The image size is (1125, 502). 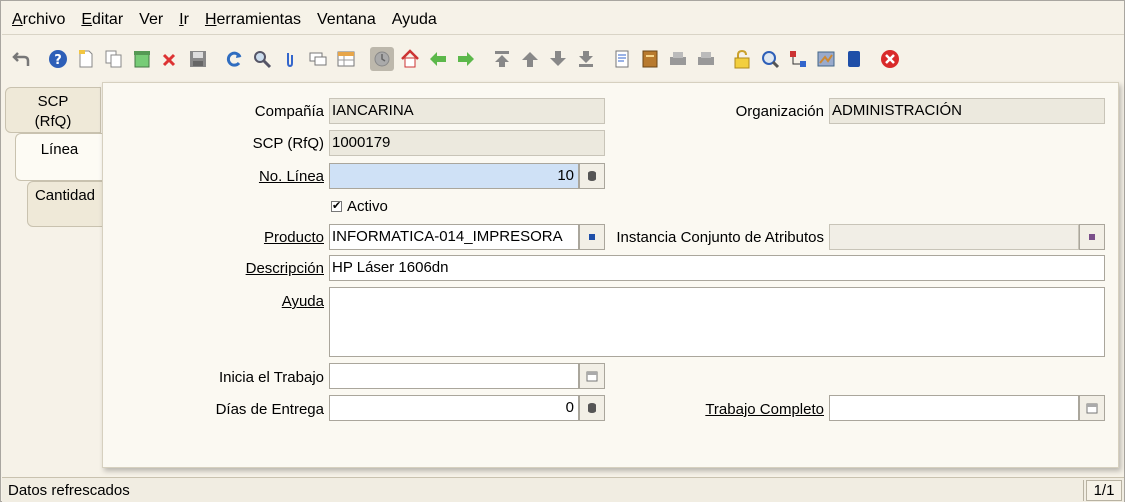 I want to click on menu-editar: Editar, so click(x=102, y=20).